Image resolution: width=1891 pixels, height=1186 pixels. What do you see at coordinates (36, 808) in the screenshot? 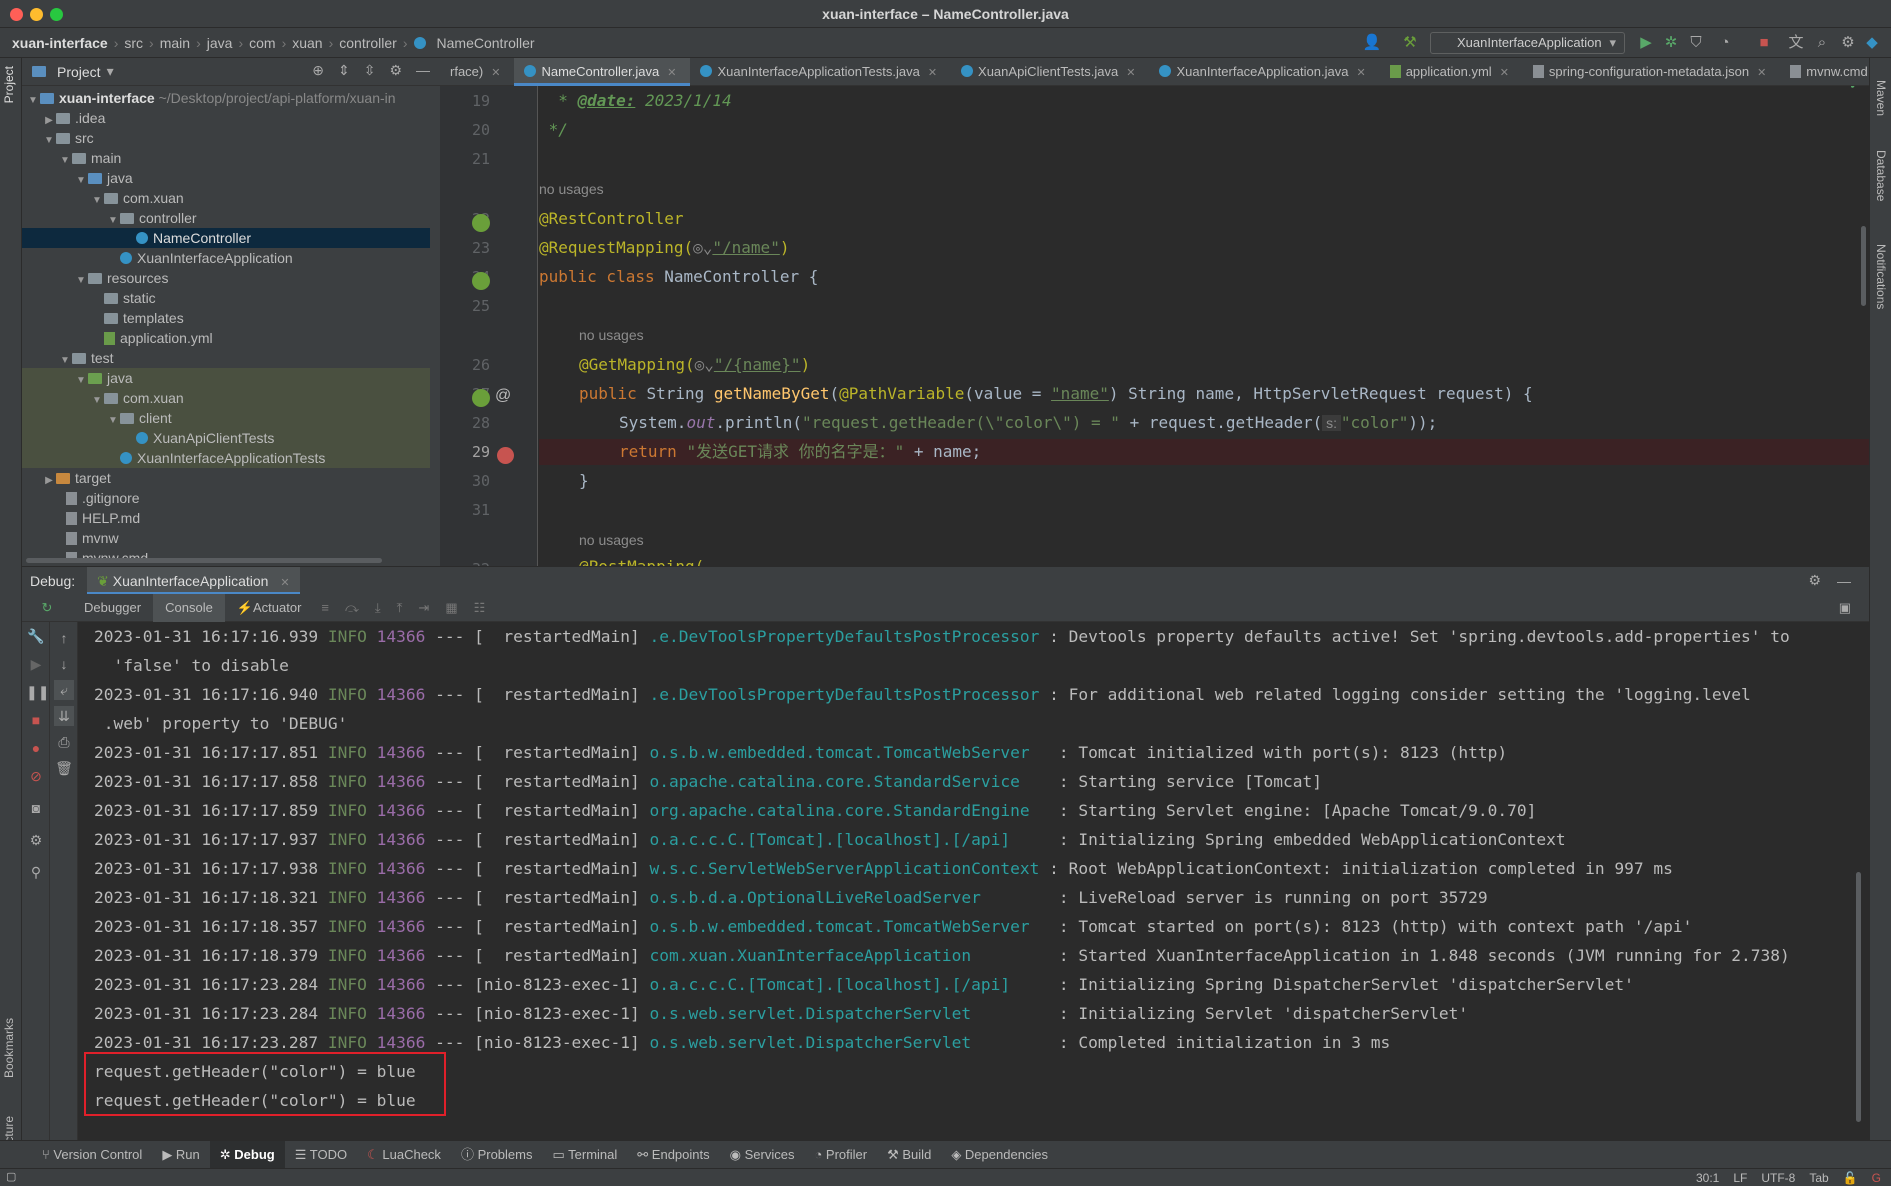
I see `camera-icon: ◙` at bounding box center [36, 808].